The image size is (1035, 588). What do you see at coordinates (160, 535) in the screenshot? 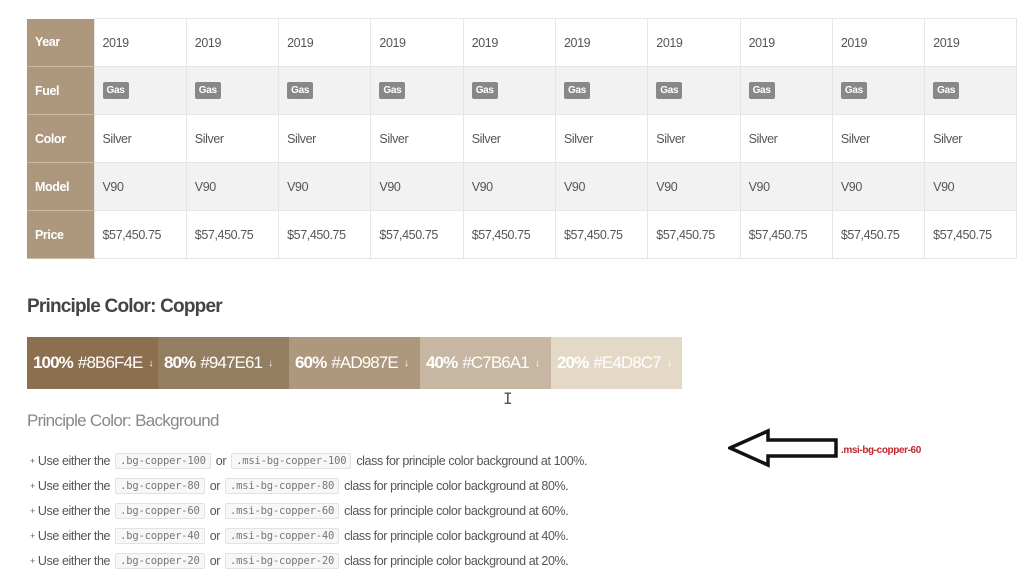
I see `class-code: .bg-copper-40` at bounding box center [160, 535].